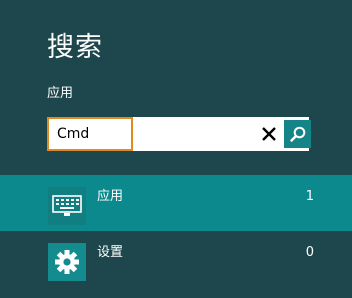  What do you see at coordinates (90, 134) in the screenshot?
I see `search-input: Cmd` at bounding box center [90, 134].